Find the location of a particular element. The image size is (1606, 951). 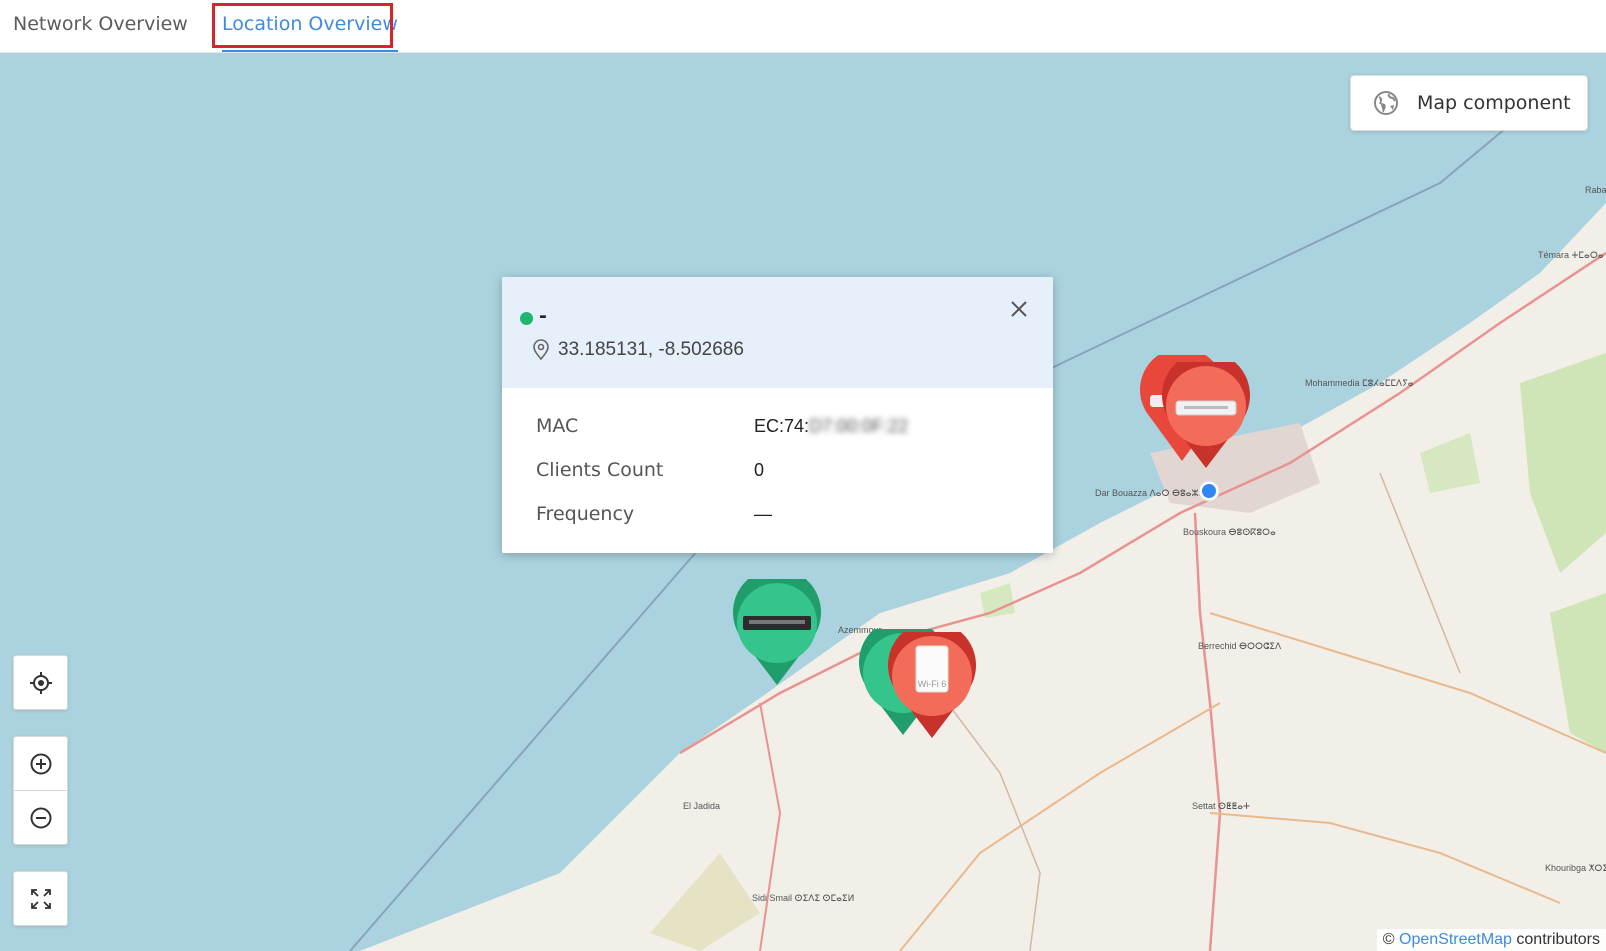

mac-prefix: EC:74: is located at coordinates (782, 425).